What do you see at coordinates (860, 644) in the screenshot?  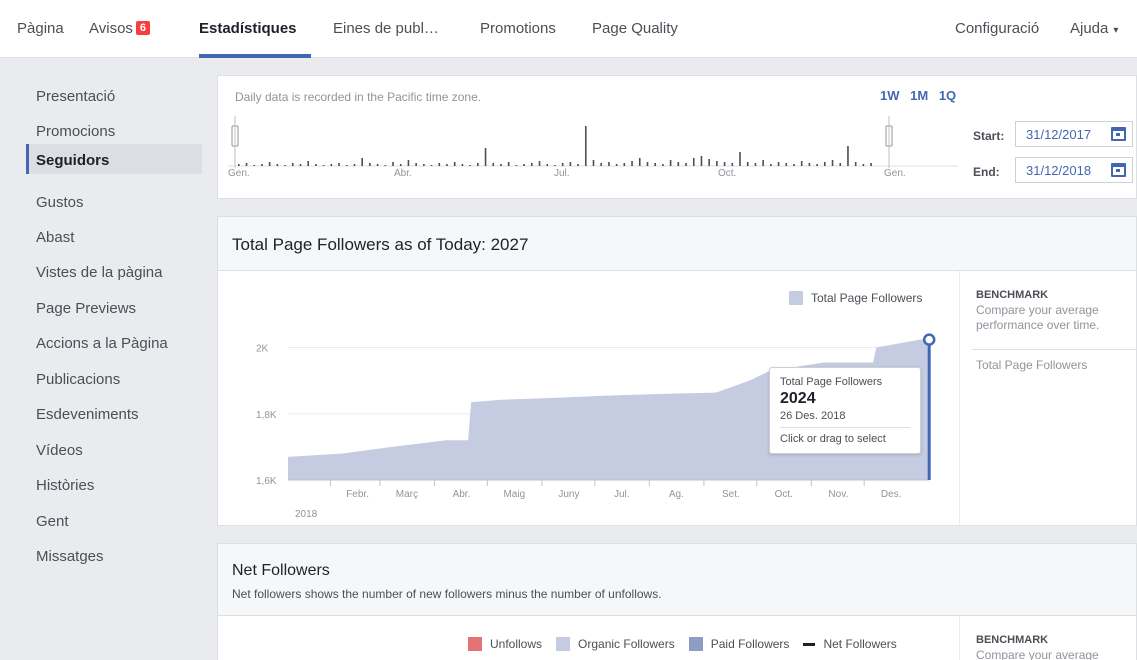 I see `legend-label-net: Net Followers` at bounding box center [860, 644].